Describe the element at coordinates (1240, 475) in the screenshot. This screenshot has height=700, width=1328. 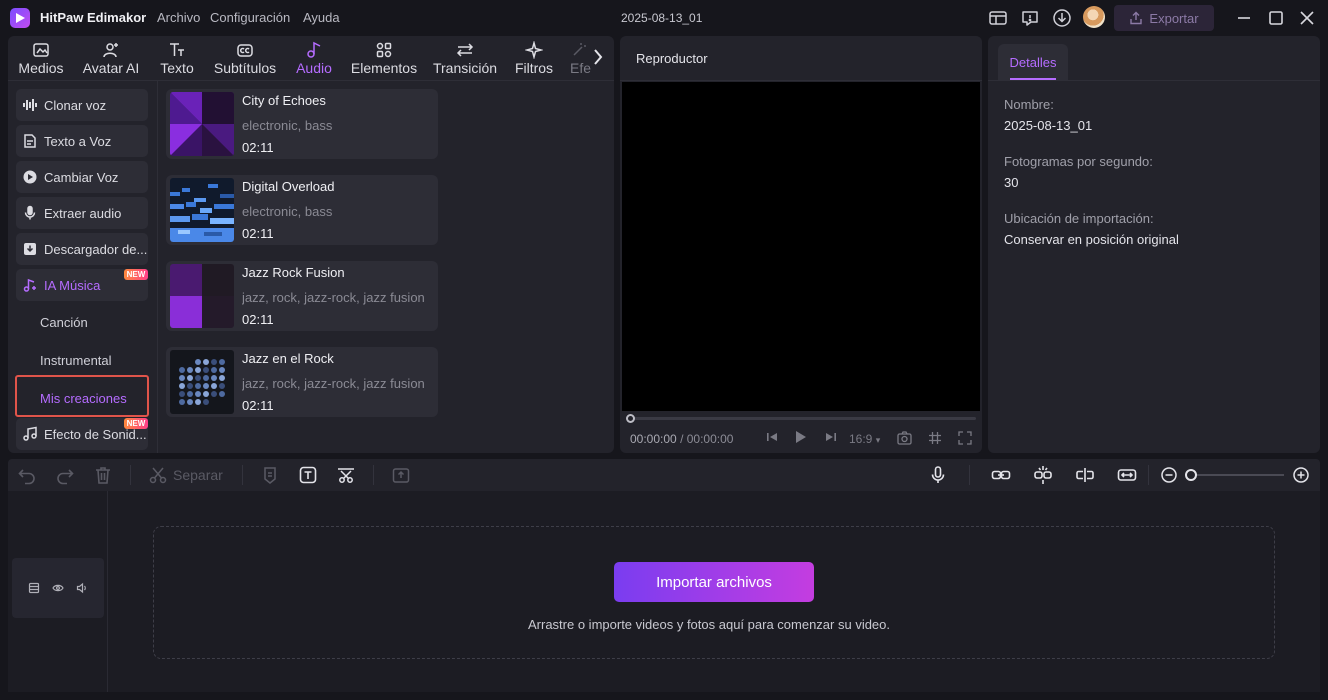
I see `zoom-slider-track` at that location.